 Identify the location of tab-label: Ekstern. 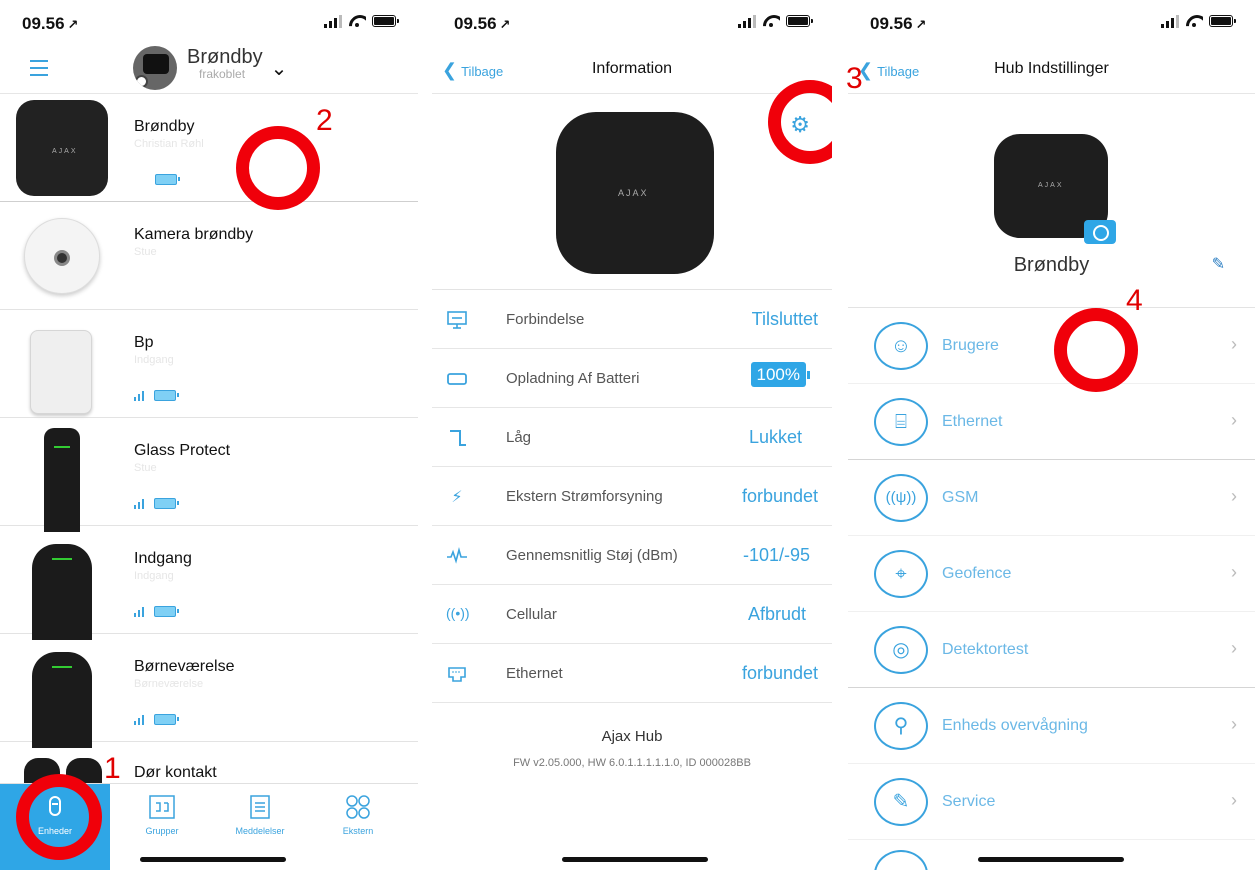
(358, 831).